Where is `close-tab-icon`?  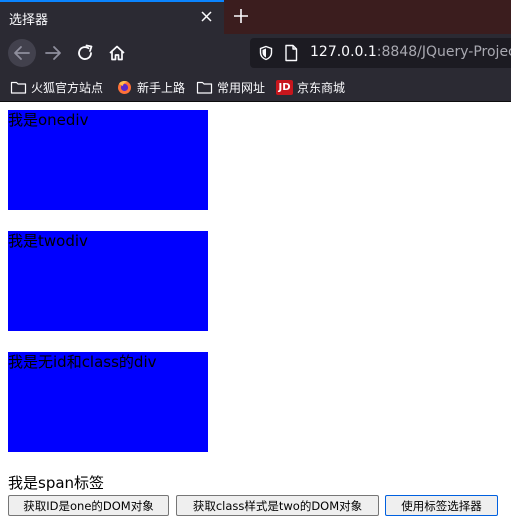
close-tab-icon is located at coordinates (207, 17).